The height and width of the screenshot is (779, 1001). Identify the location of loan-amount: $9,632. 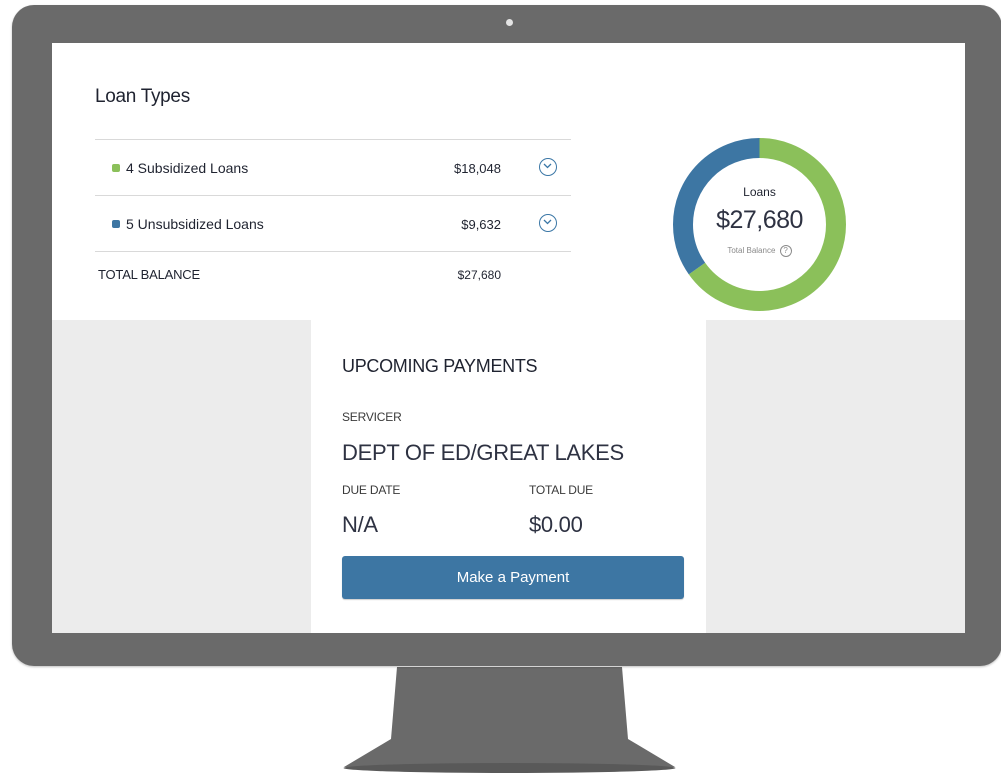
(481, 224).